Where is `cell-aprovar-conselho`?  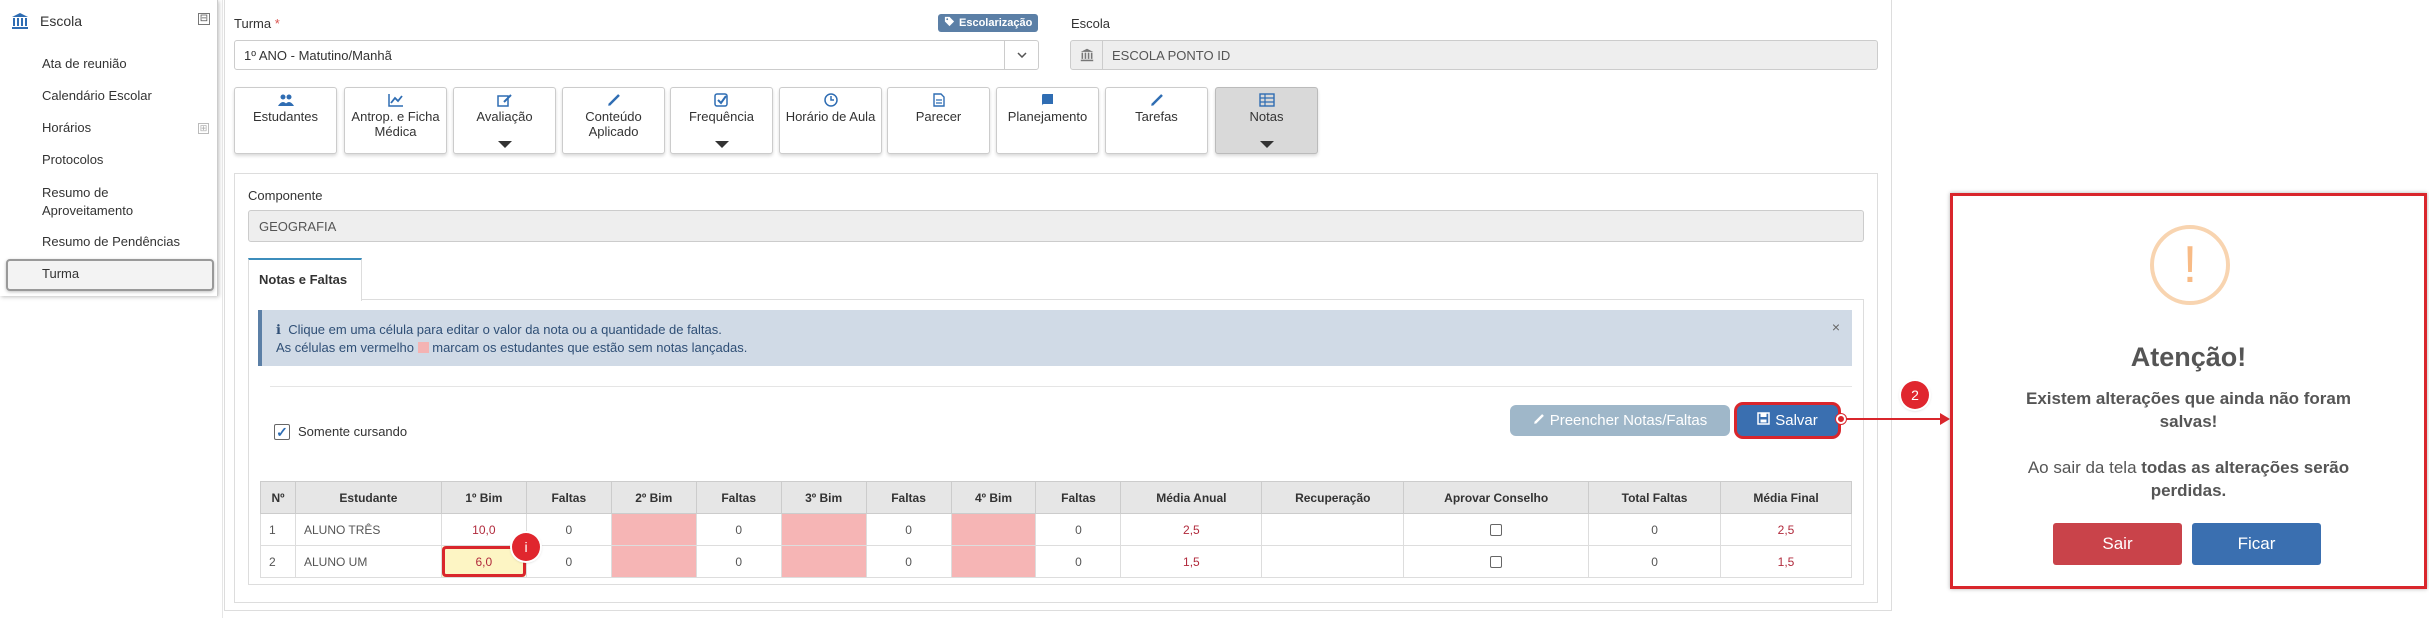
cell-aprovar-conselho is located at coordinates (1496, 529).